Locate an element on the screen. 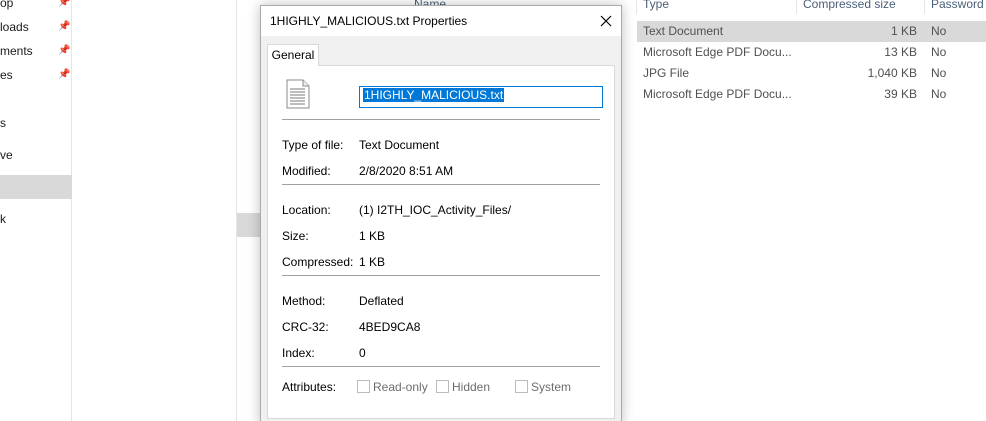  close-icon is located at coordinates (606, 21).